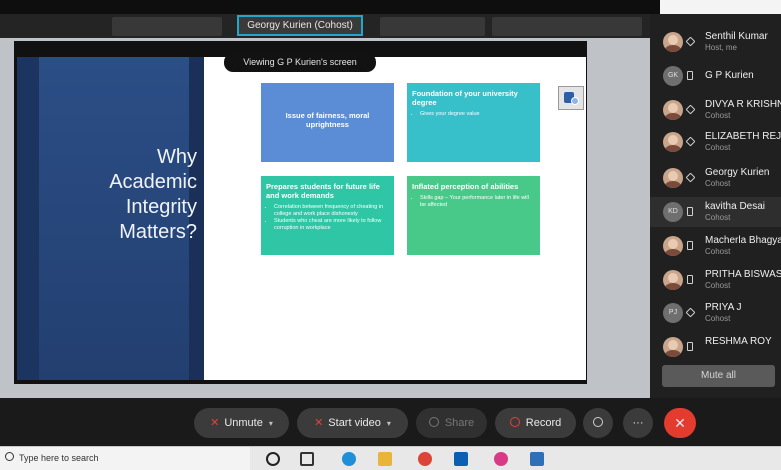  I want to click on share-button: Share, so click(451, 423).